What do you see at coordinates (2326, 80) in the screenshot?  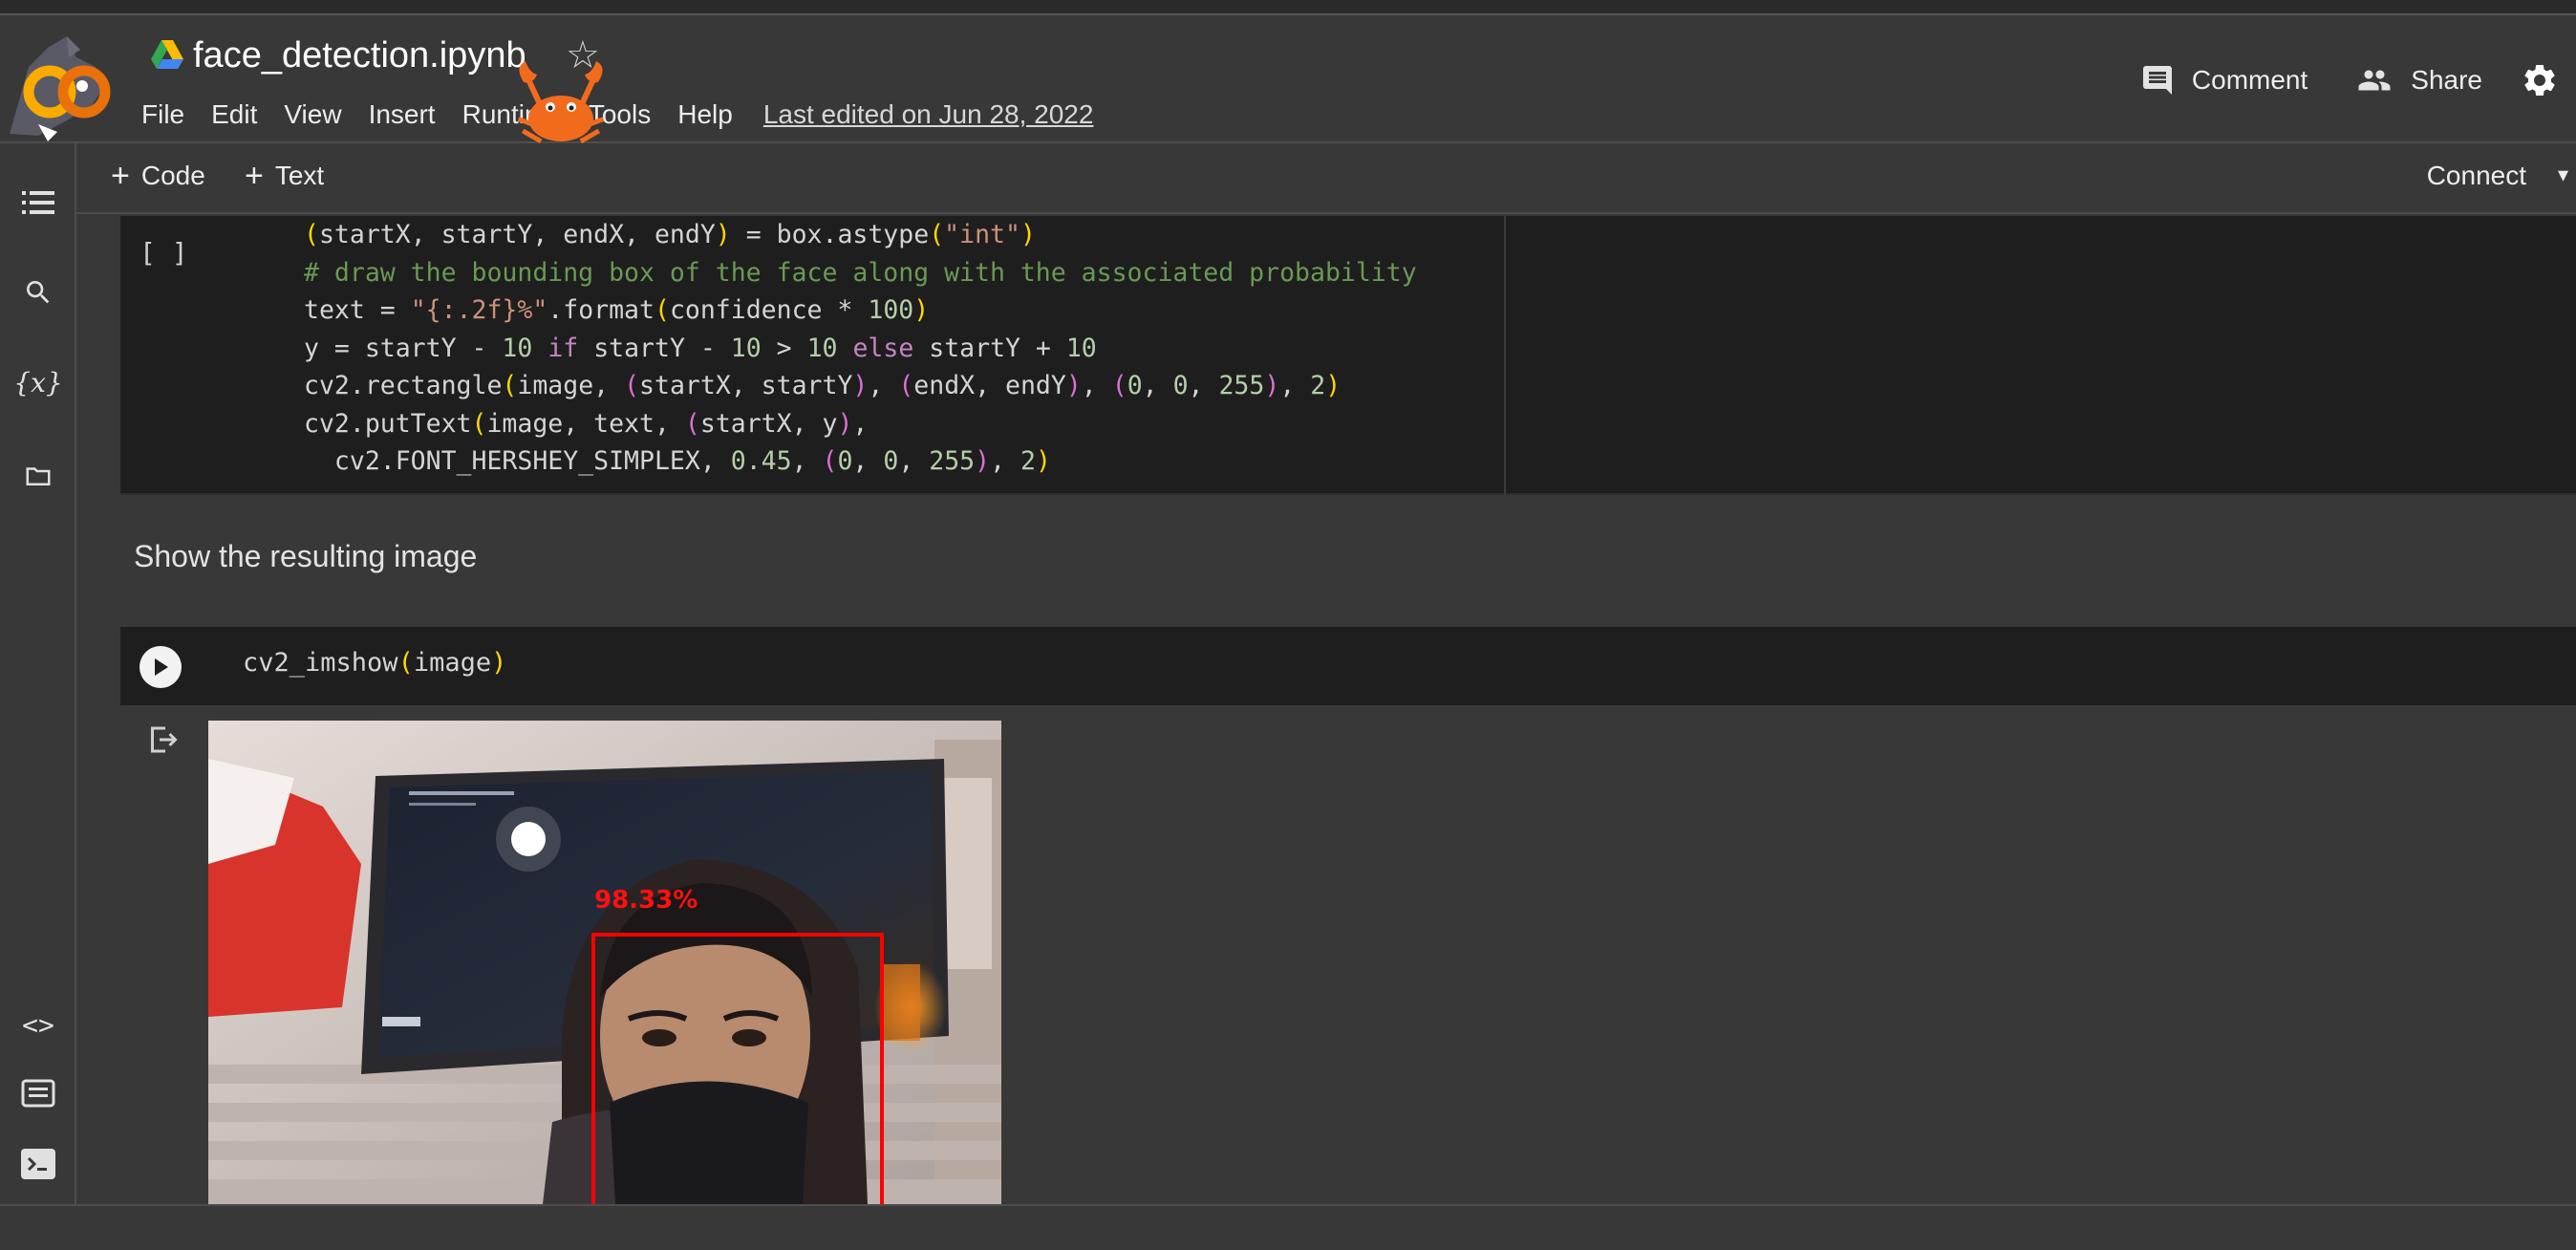 I see `header-actions: Comment Share` at bounding box center [2326, 80].